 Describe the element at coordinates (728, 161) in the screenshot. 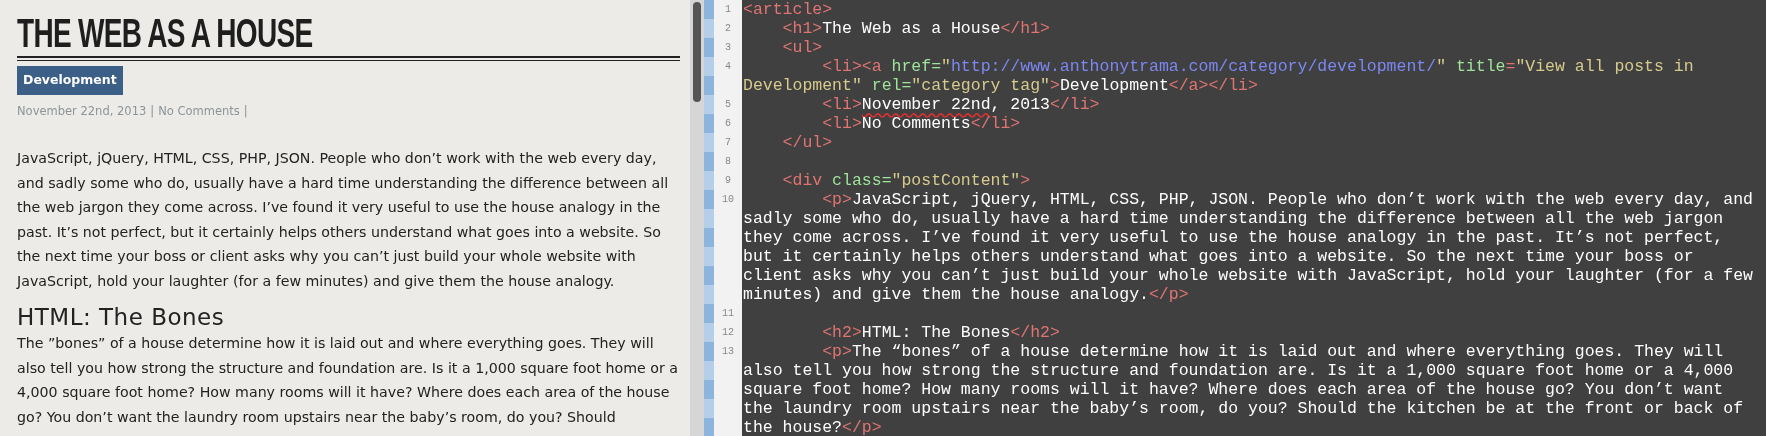

I see `line-number: 8` at that location.